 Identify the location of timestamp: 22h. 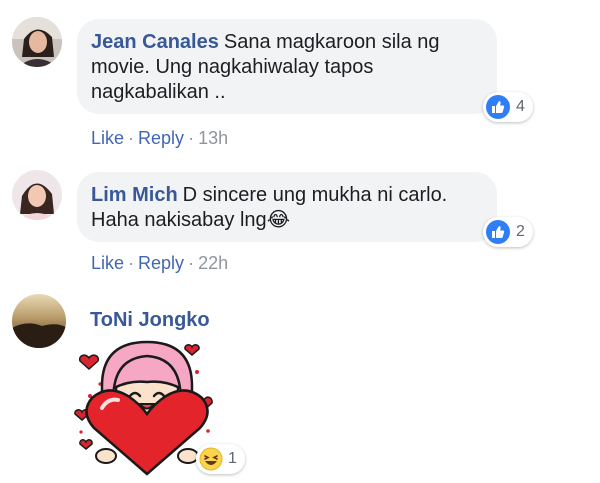
(213, 263).